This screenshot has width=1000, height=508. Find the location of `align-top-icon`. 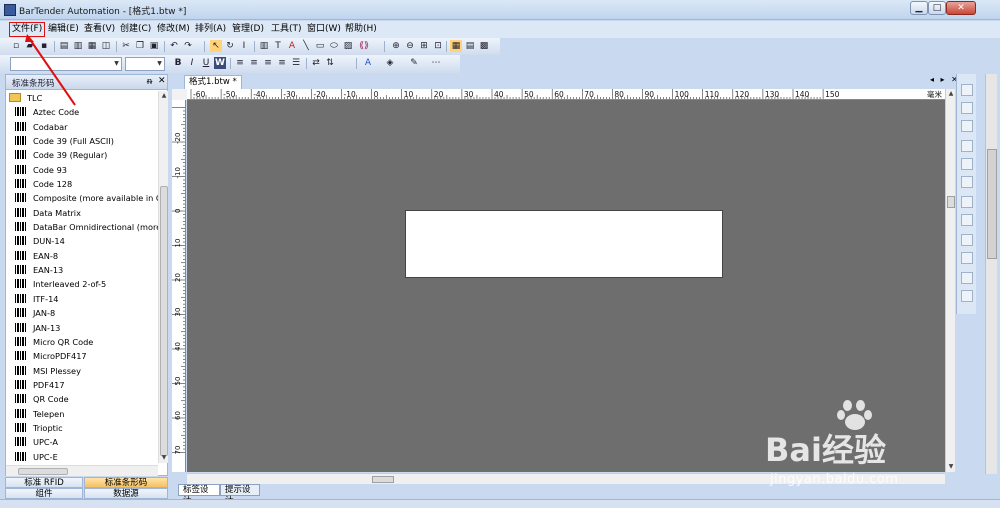

align-top-icon is located at coordinates (967, 90).